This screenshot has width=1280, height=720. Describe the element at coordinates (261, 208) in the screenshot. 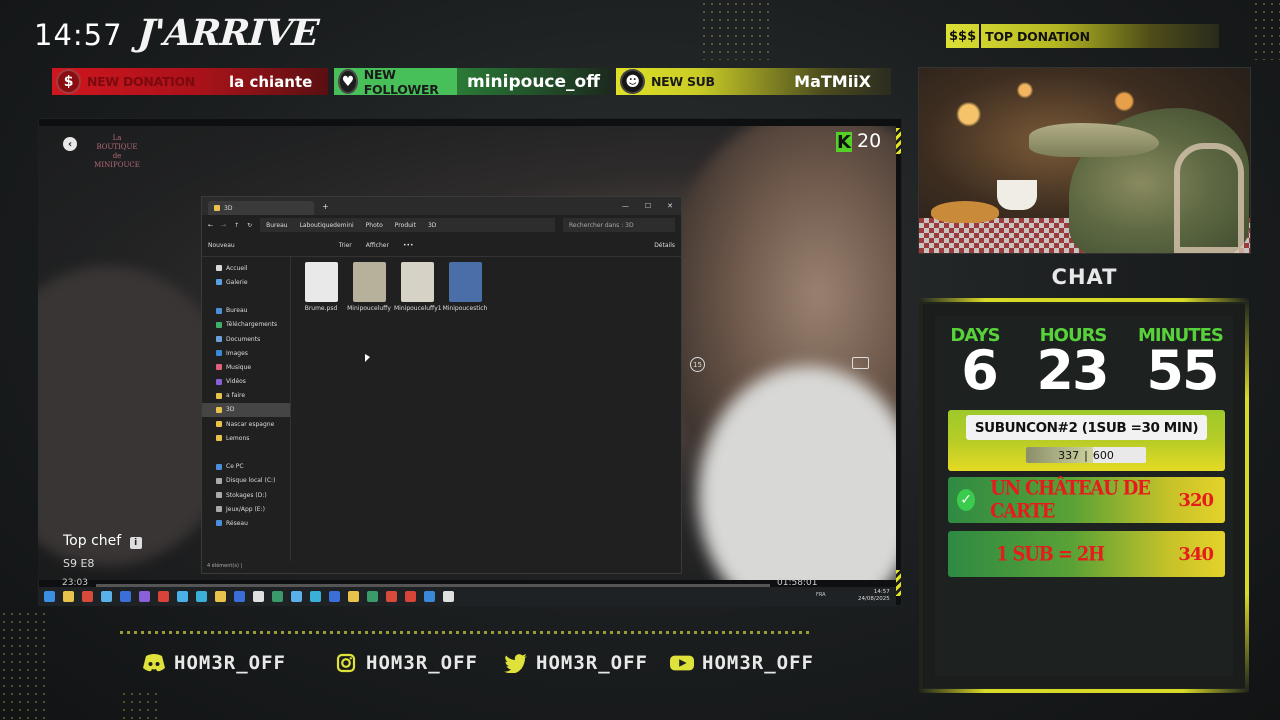

I see `explorer-tab: 3D` at that location.